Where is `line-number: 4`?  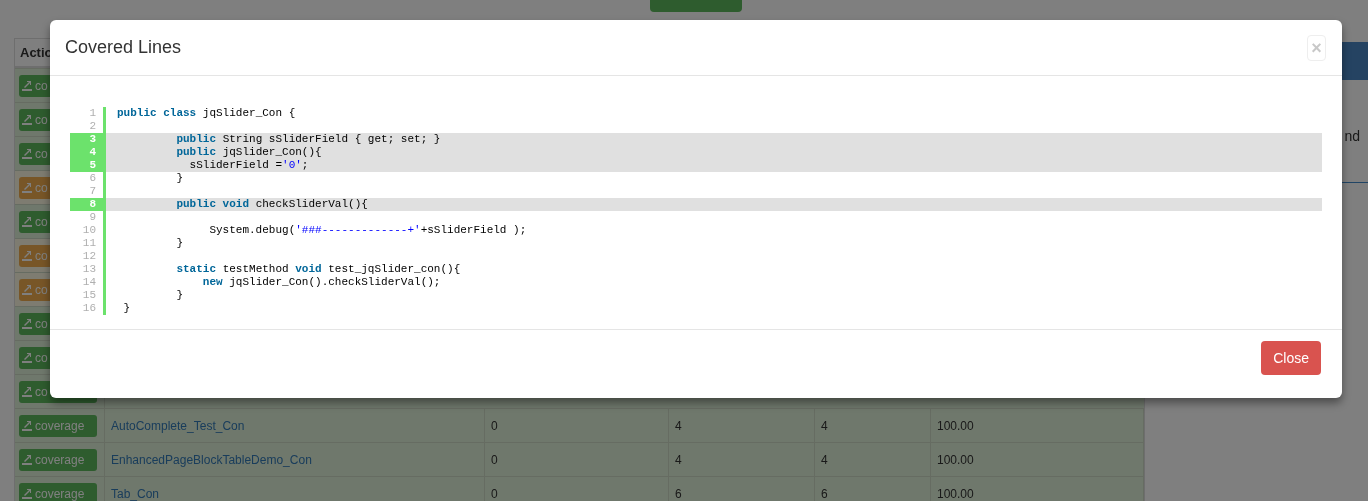 line-number: 4 is located at coordinates (92, 152).